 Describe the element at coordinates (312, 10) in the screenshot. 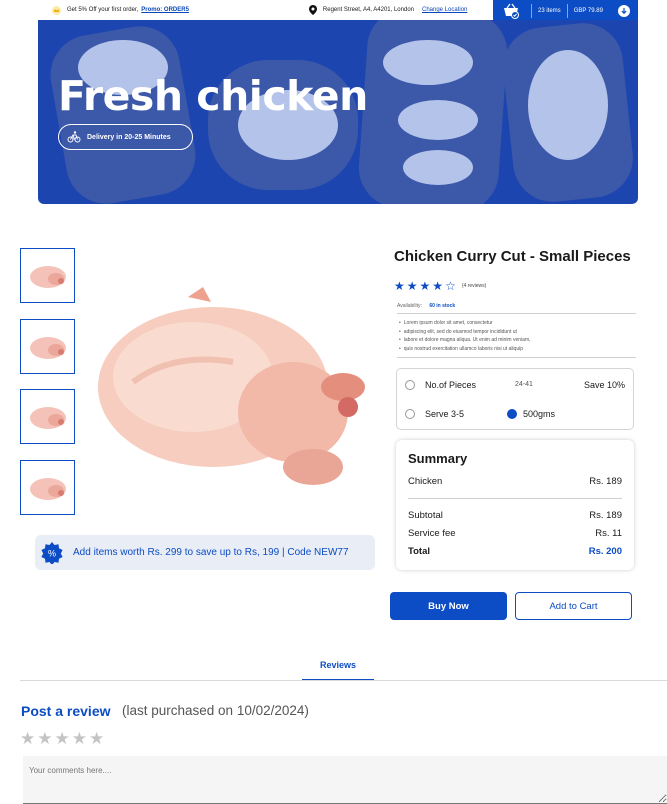

I see `location-pin-icon` at that location.